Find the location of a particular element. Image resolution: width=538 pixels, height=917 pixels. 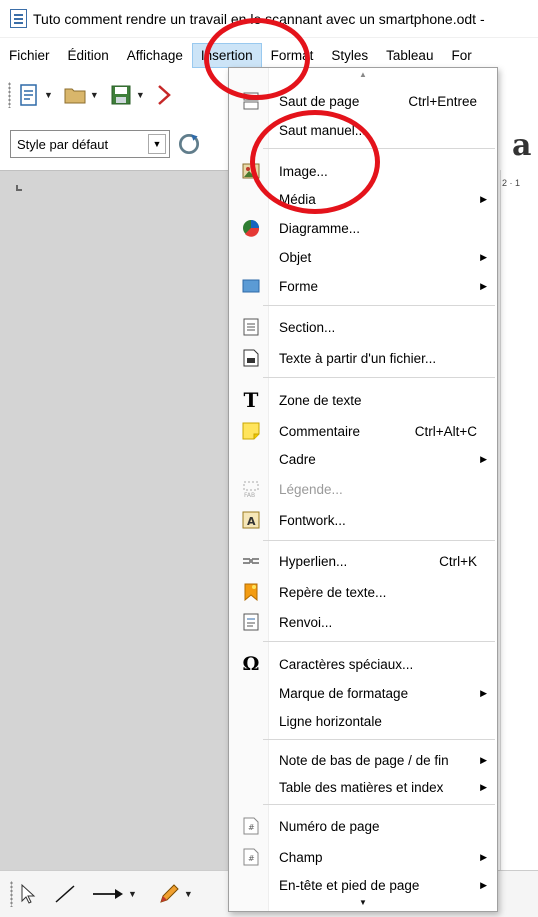

menu-item-table-matieres: Table des matières et index ▶ is located at coordinates (363, 787).